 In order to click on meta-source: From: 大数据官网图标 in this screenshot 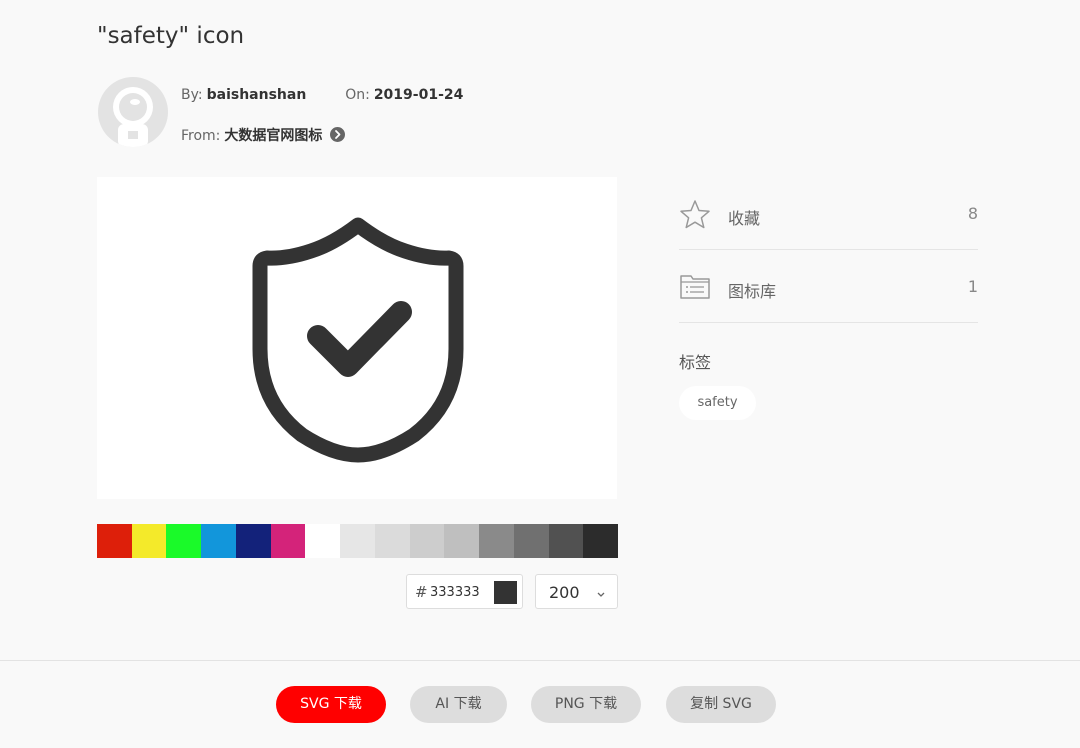, I will do `click(263, 136)`.